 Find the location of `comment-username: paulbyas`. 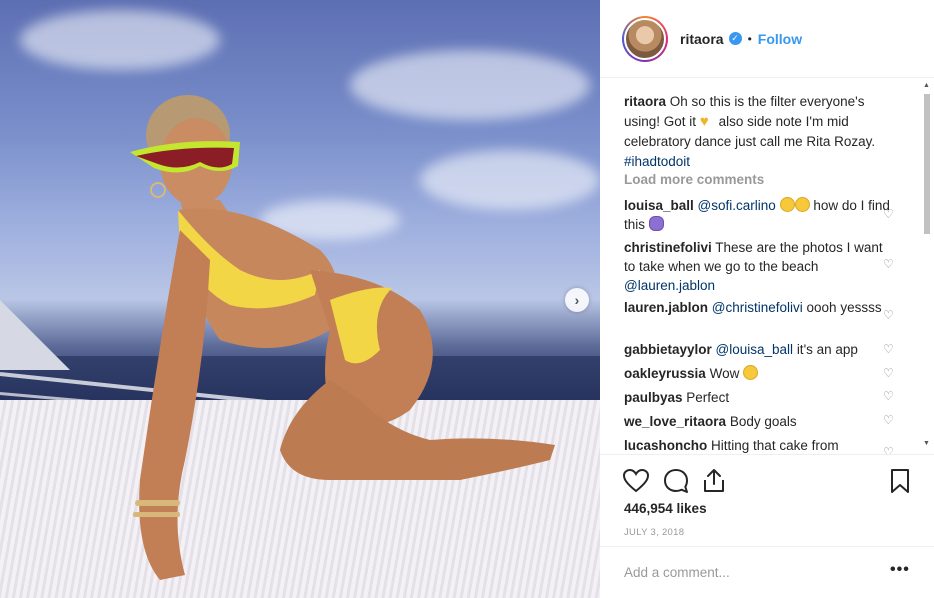

comment-username: paulbyas is located at coordinates (653, 397).